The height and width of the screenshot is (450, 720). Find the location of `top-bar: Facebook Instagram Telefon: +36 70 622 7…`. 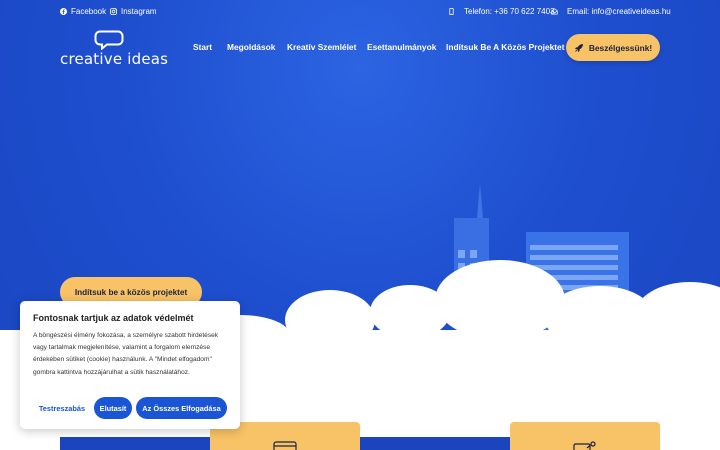

top-bar: Facebook Instagram Telefon: +36 70 622 7… is located at coordinates (360, 12).